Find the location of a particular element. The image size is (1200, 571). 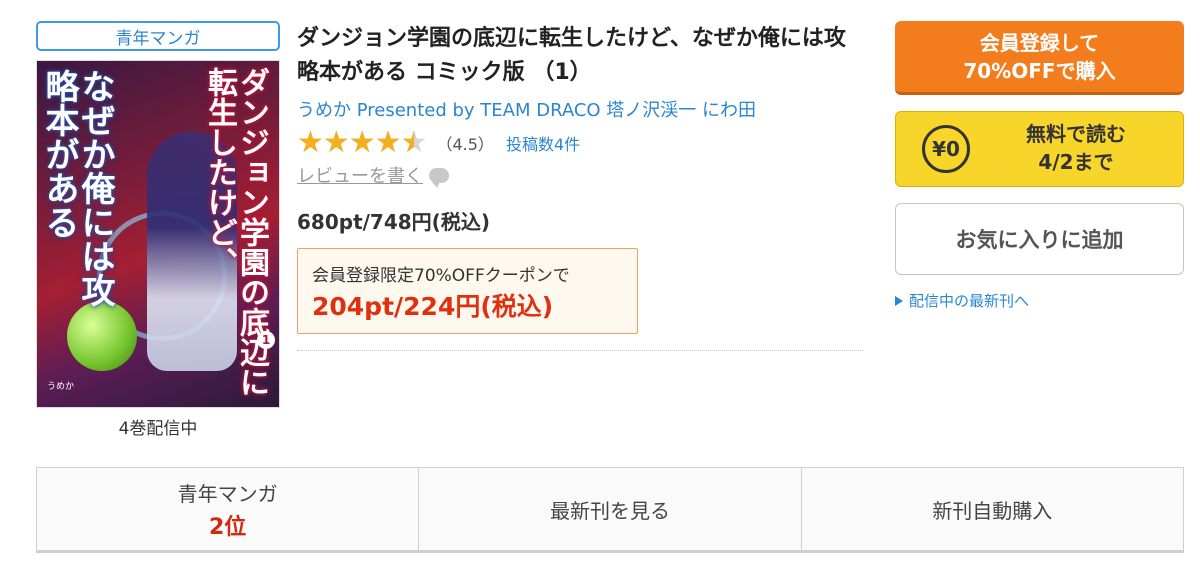

review-count-link: 投稿数4件 is located at coordinates (543, 143).